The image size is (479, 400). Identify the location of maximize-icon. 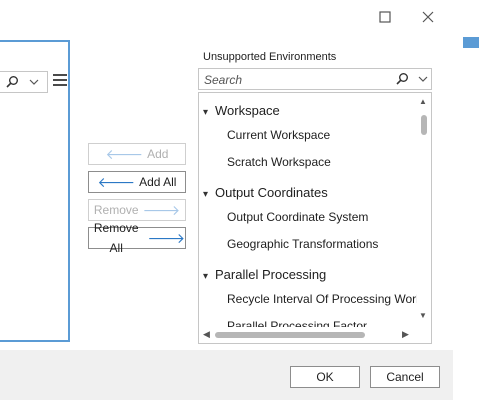
(385, 17).